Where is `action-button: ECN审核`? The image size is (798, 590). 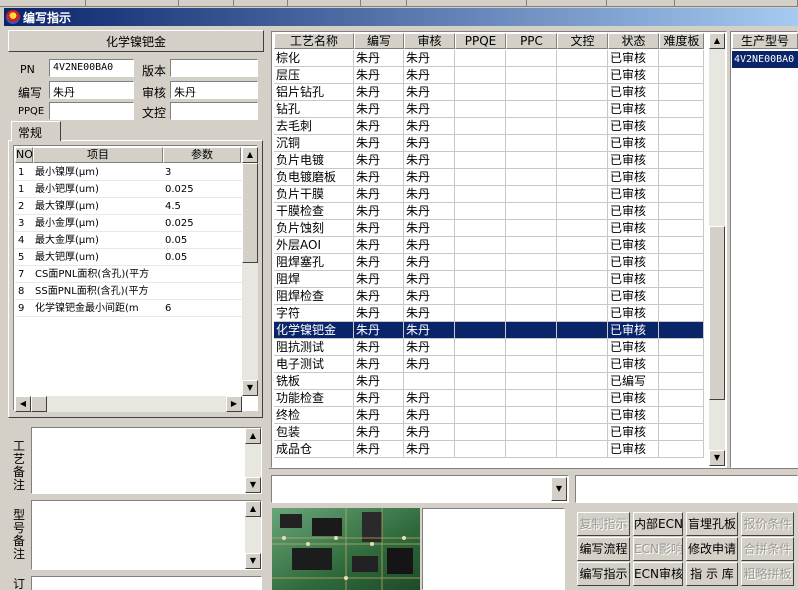
action-button: ECN审核 is located at coordinates (658, 574).